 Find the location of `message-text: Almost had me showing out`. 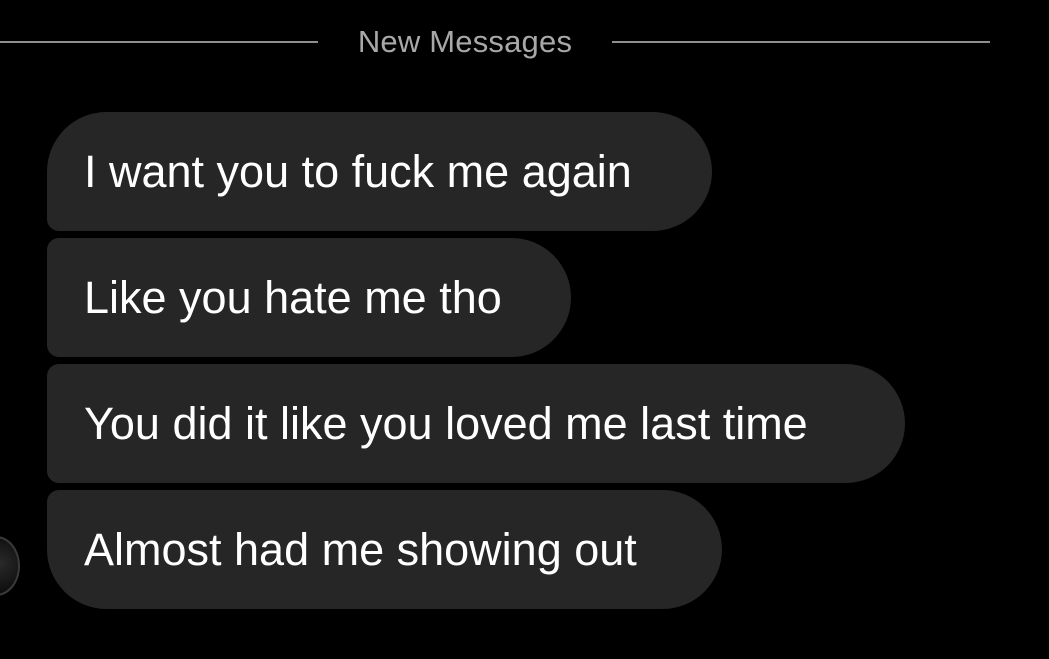

message-text: Almost had me showing out is located at coordinates (360, 549).